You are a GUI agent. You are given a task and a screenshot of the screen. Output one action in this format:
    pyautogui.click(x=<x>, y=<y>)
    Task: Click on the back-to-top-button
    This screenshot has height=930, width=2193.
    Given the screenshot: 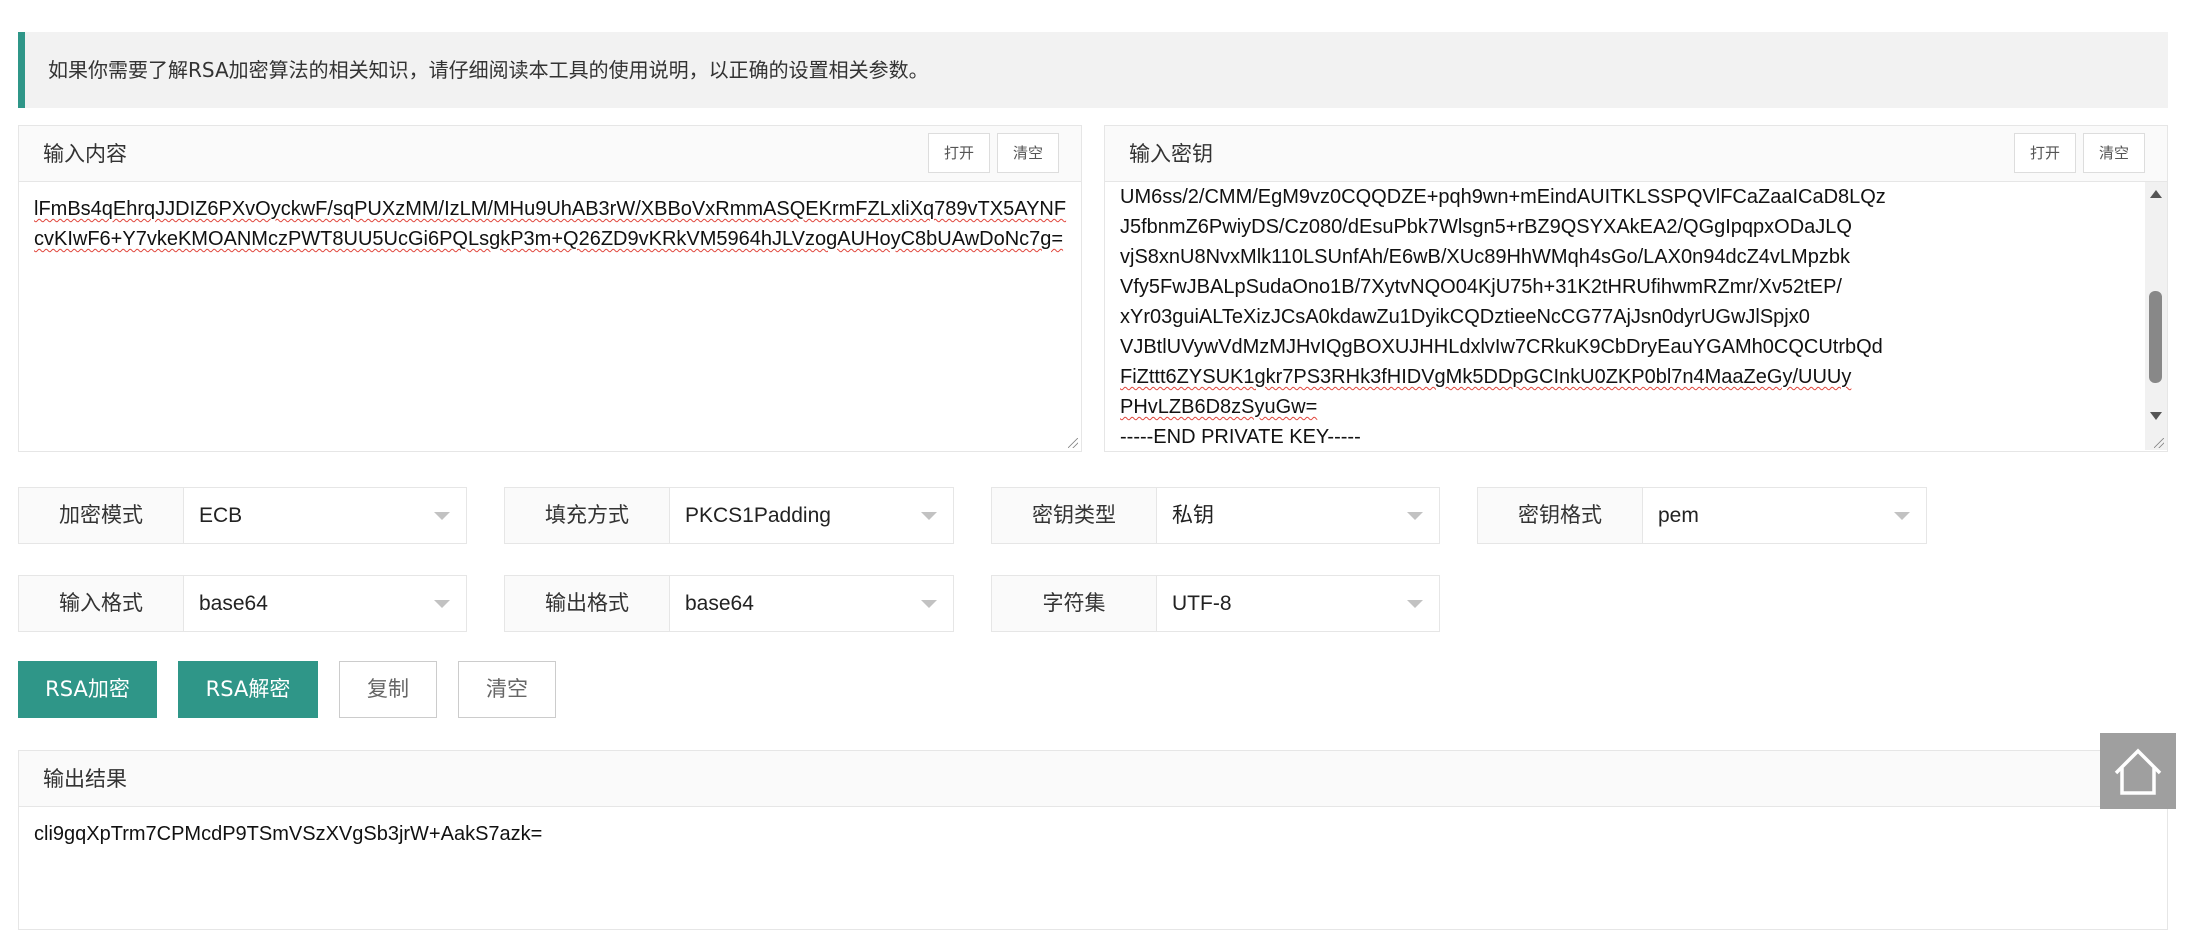 What is the action you would take?
    pyautogui.click(x=2138, y=771)
    